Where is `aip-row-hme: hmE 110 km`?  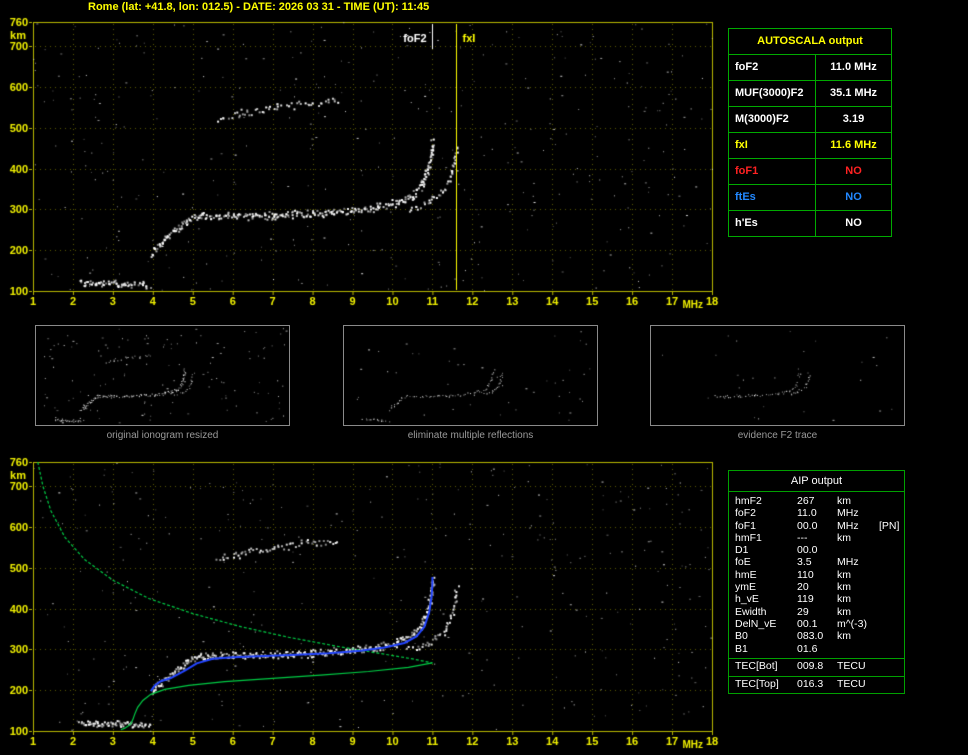
aip-row-hme: hmE 110 km is located at coordinates (816, 575).